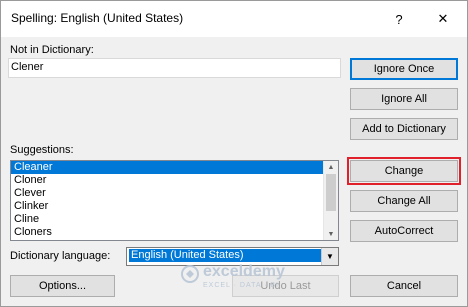 The width and height of the screenshot is (468, 307). I want to click on suggestion-item: Cleaner, so click(174, 167).